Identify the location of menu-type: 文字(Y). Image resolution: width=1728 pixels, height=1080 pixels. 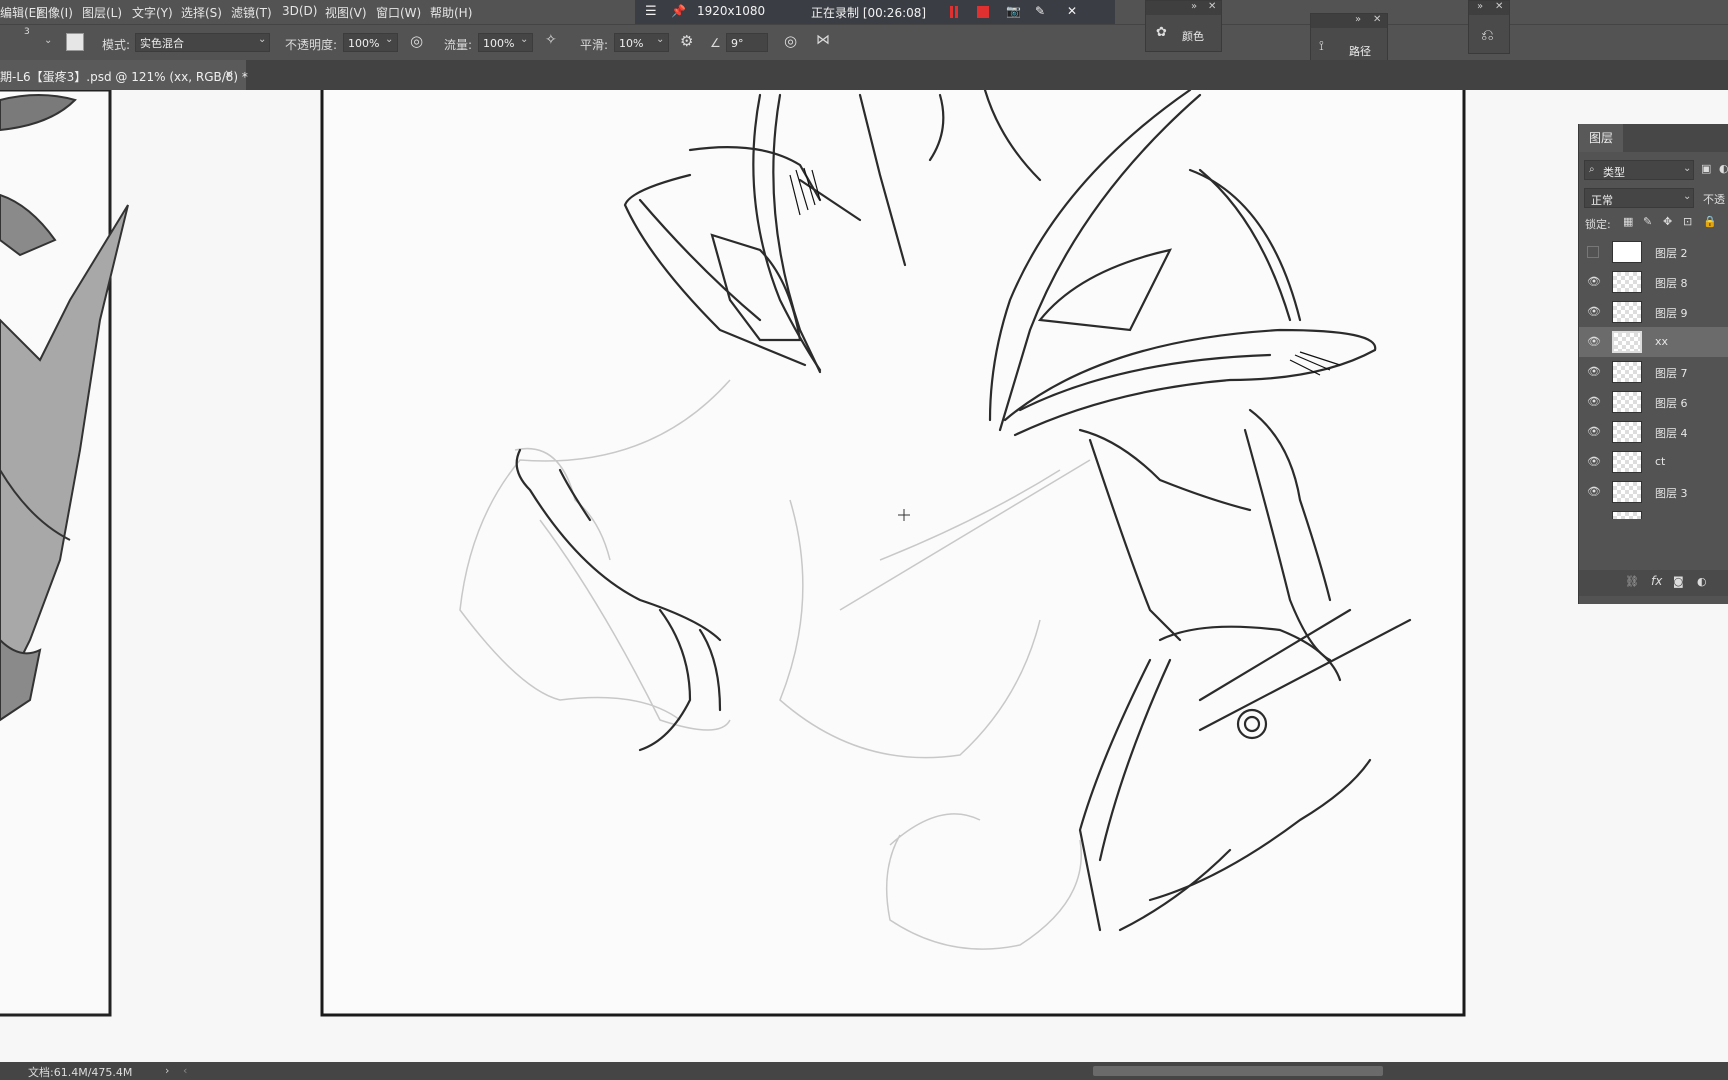
(152, 12).